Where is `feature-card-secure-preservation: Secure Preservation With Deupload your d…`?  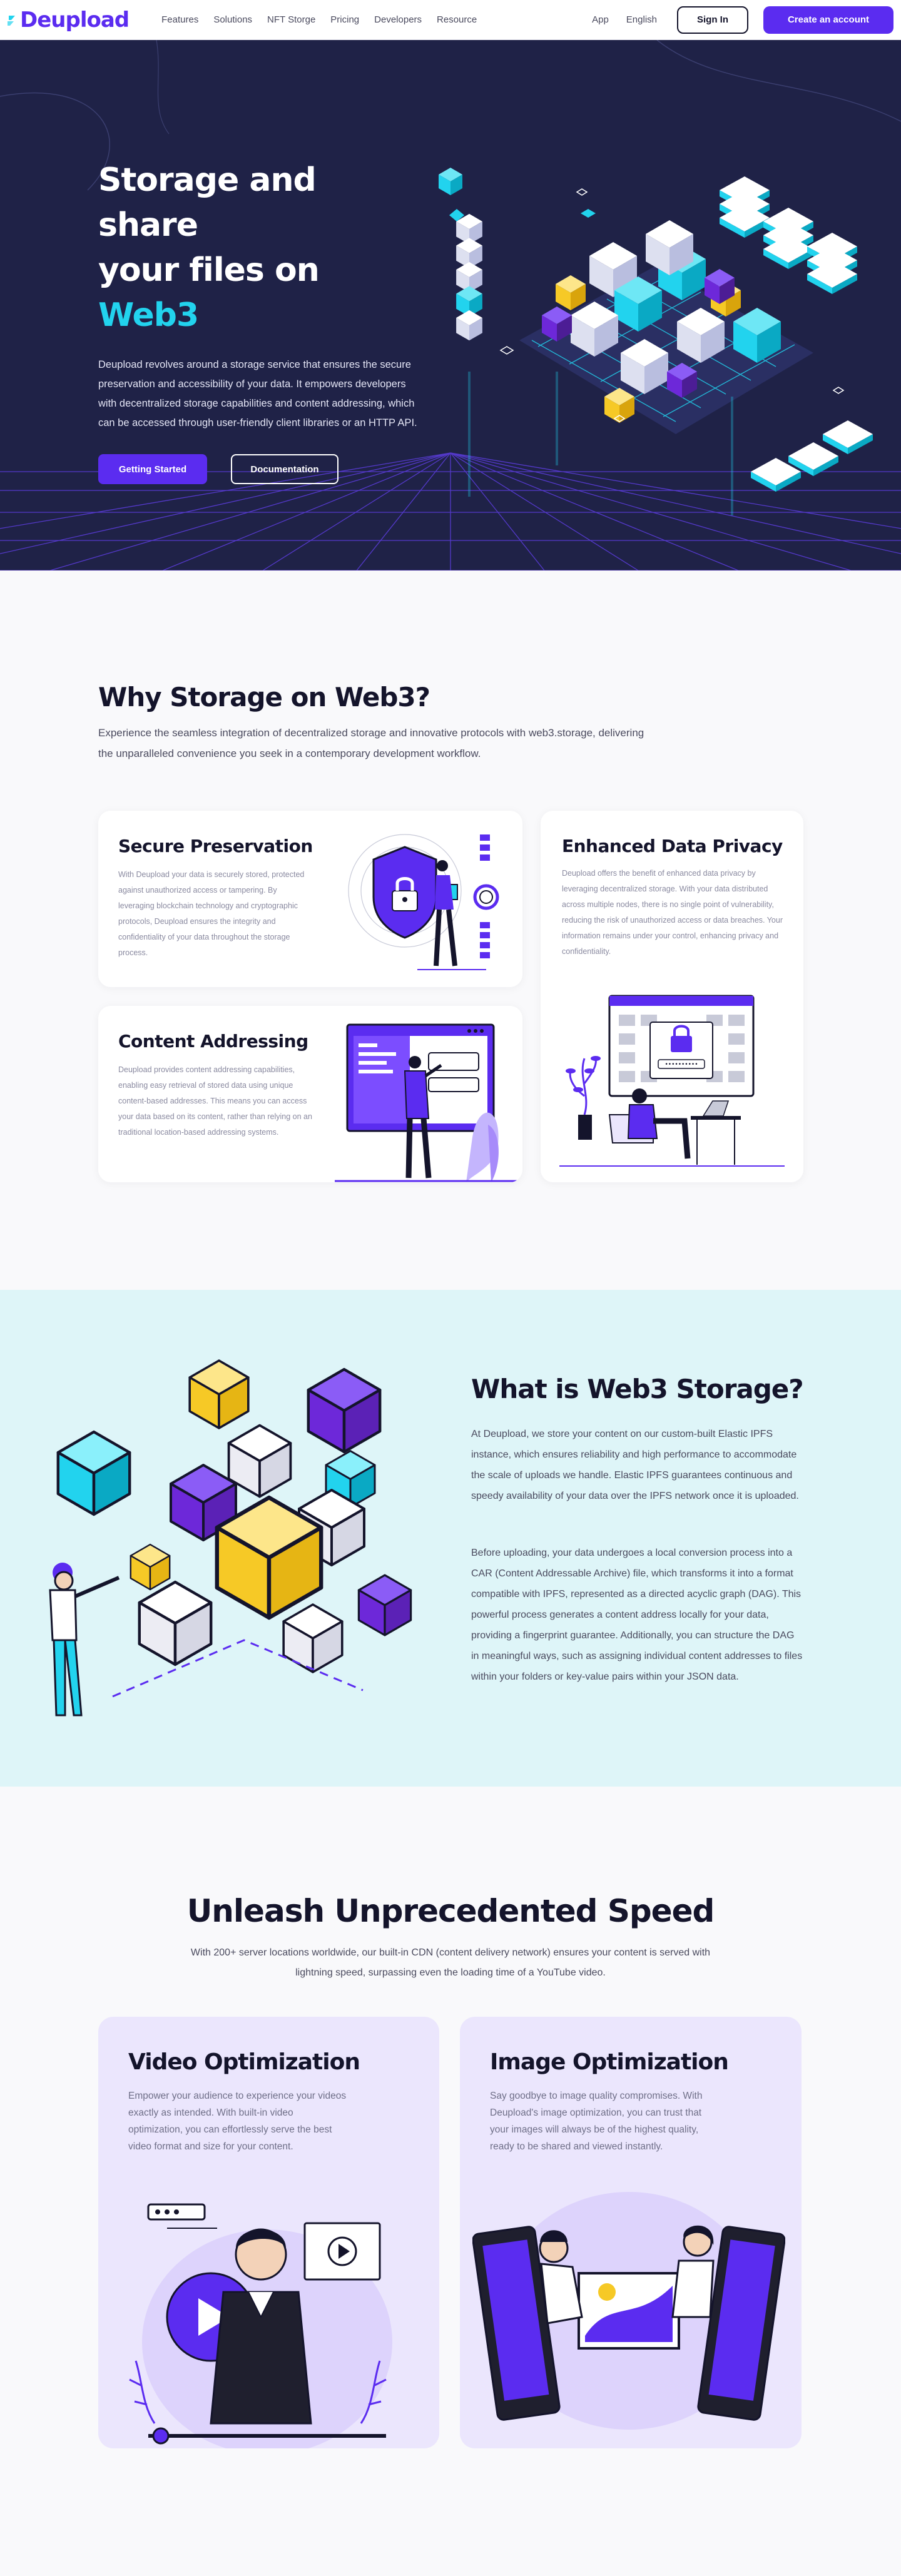
feature-card-secure-preservation: Secure Preservation With Deupload your d… is located at coordinates (310, 899).